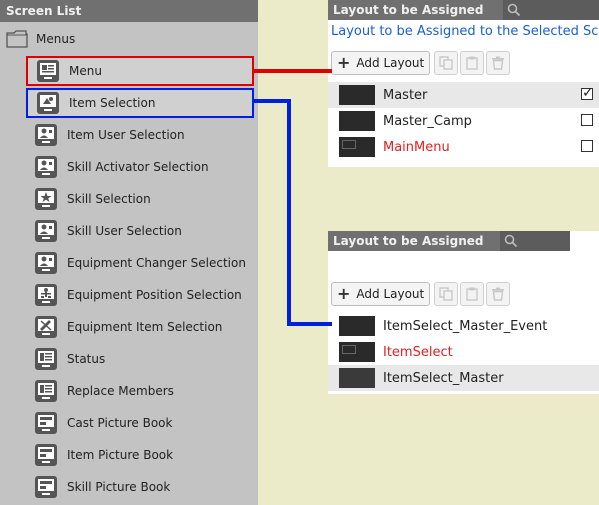 The height and width of the screenshot is (505, 599). What do you see at coordinates (156, 263) in the screenshot?
I see `screen-item-label: Equipment Changer Selection` at bounding box center [156, 263].